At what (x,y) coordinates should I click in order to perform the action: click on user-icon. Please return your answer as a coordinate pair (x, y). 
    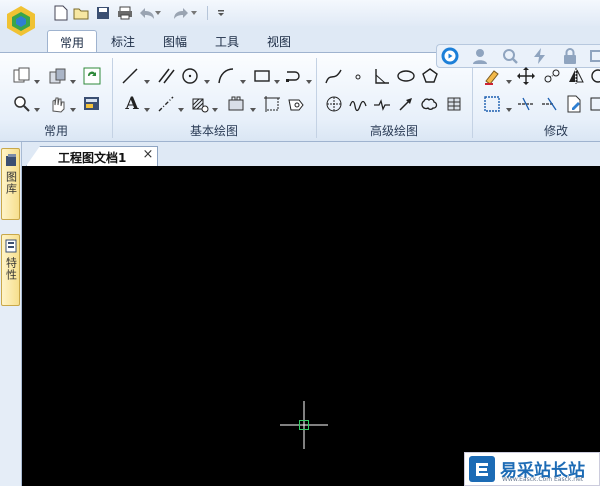
    Looking at the image, I should click on (480, 56).